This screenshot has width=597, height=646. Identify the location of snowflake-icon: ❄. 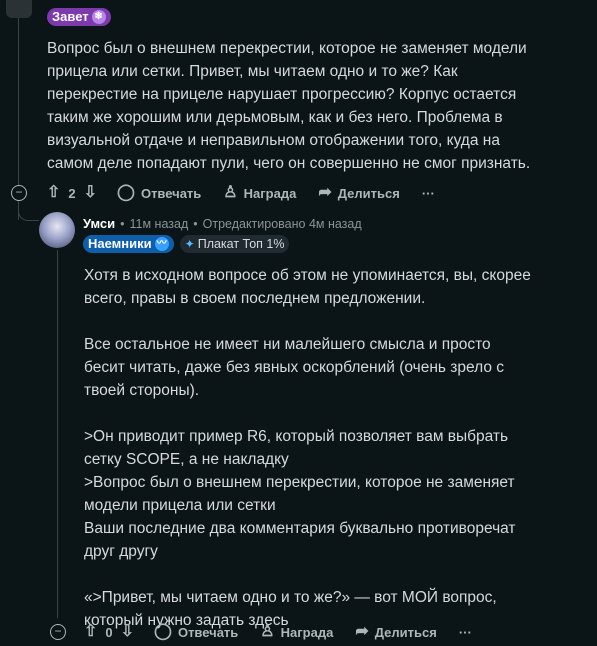
(98, 17).